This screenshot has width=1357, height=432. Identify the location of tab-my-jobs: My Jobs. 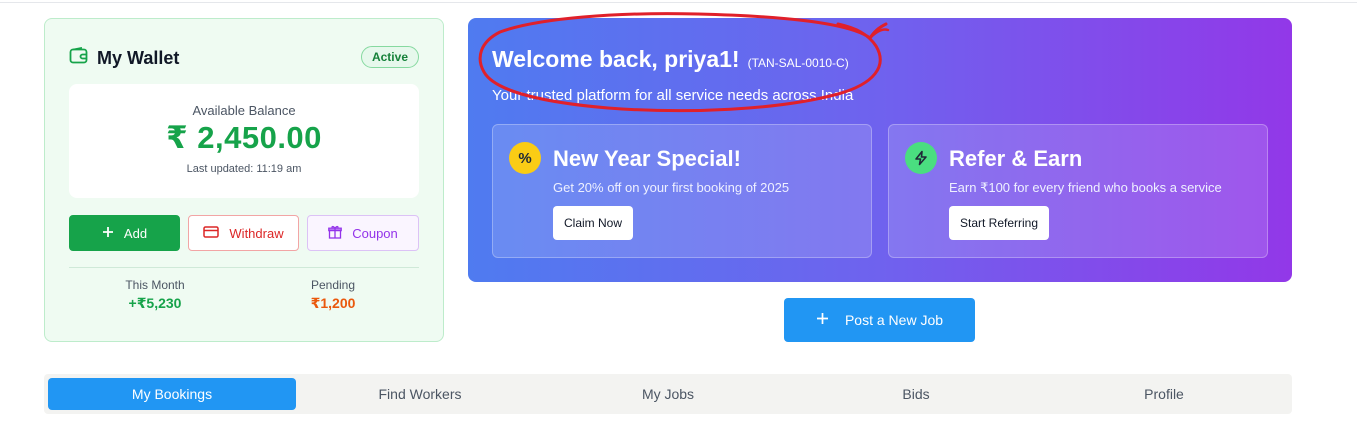
(668, 394).